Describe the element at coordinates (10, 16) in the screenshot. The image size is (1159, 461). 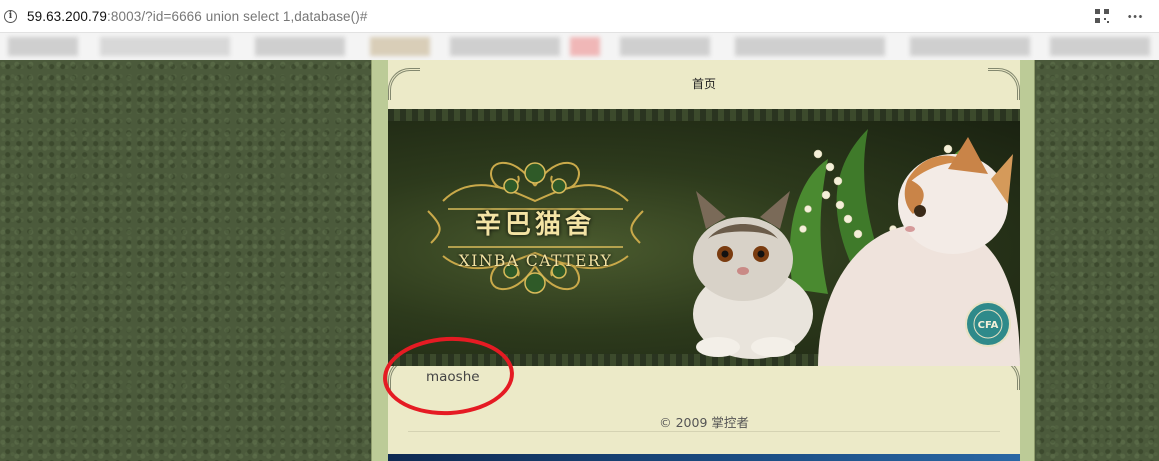
I see `info-icon: i` at that location.